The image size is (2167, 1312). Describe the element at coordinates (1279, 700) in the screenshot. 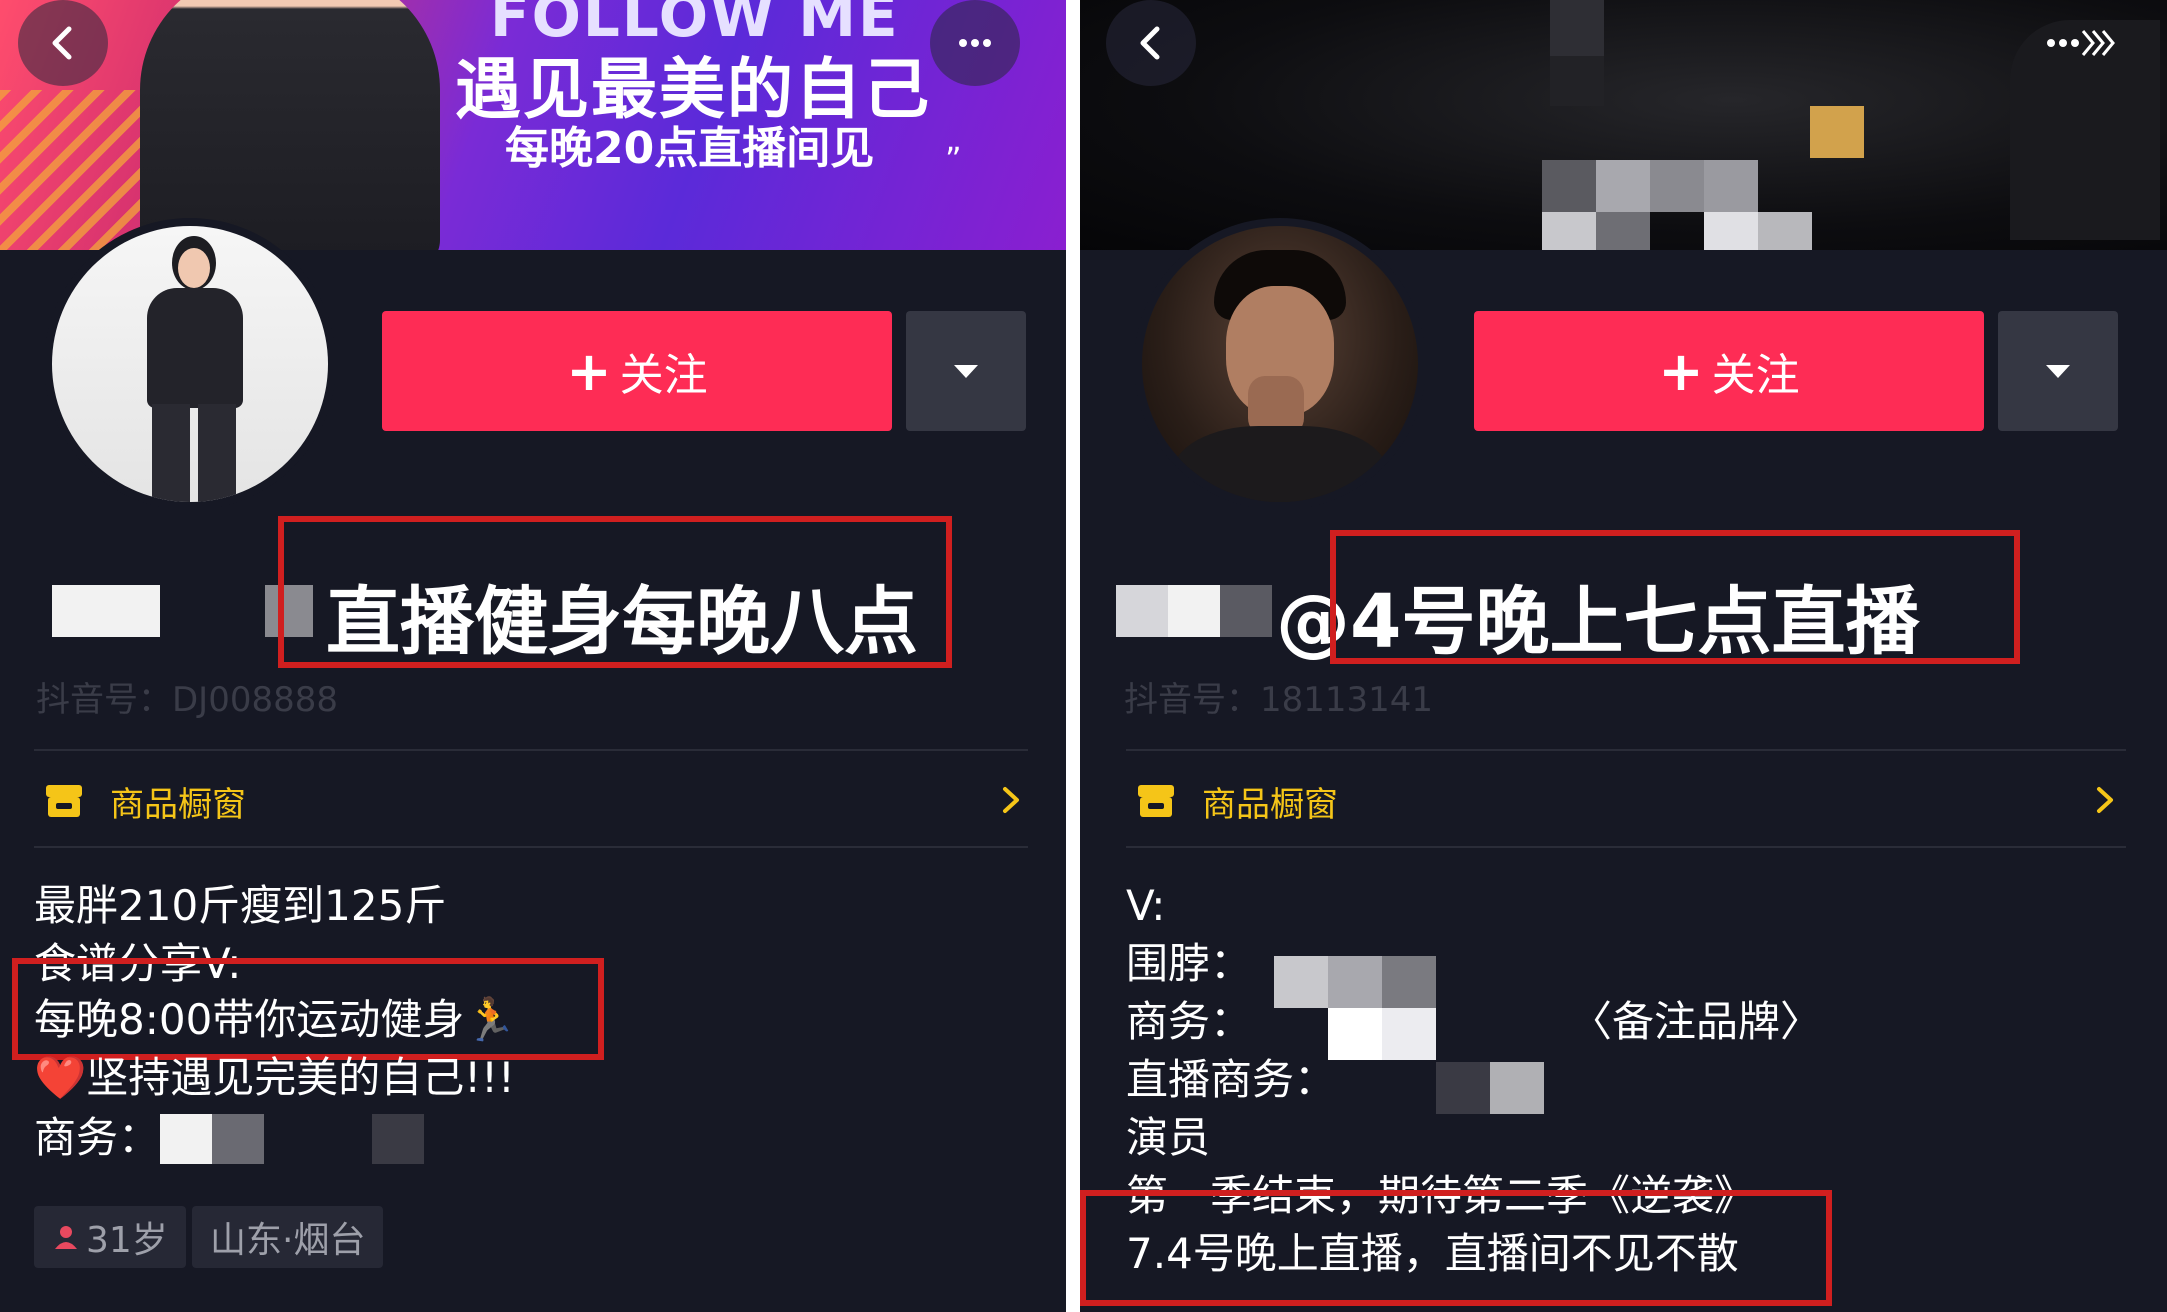

I see `douyin-id: 抖音号：18113141` at that location.